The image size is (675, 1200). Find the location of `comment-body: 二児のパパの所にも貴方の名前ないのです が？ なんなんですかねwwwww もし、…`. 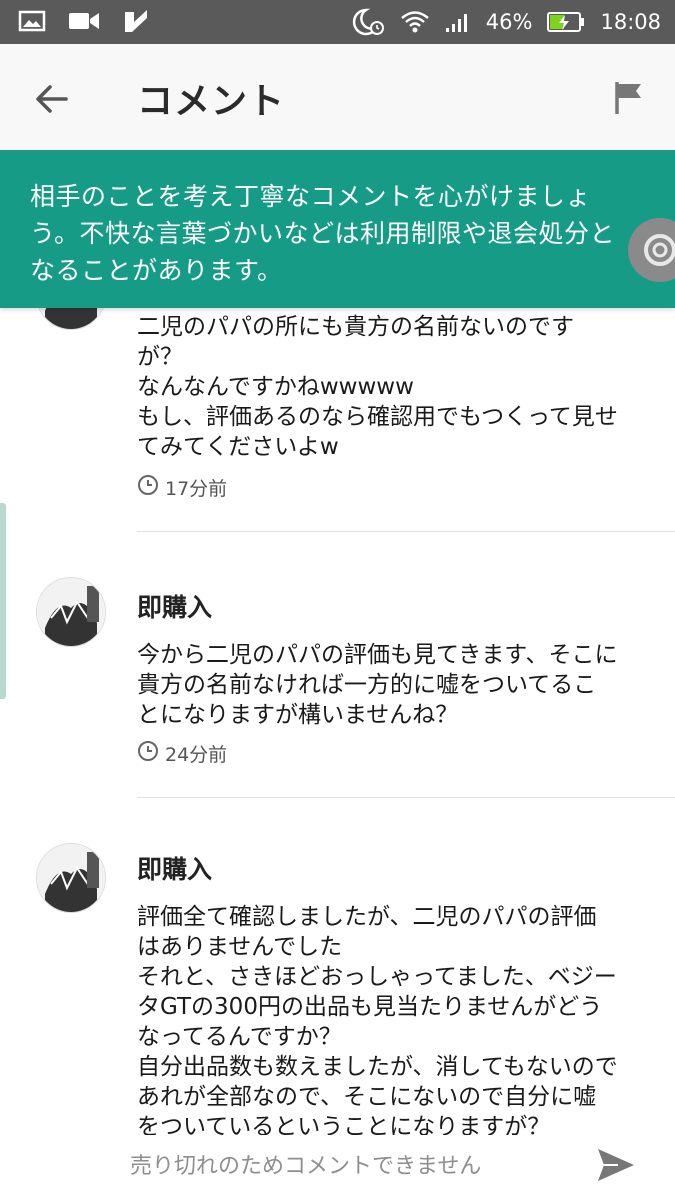

comment-body: 二児のパパの所にも貴方の名前ないのです が？ なんなんですかねwwwww もし、… is located at coordinates (397, 387).